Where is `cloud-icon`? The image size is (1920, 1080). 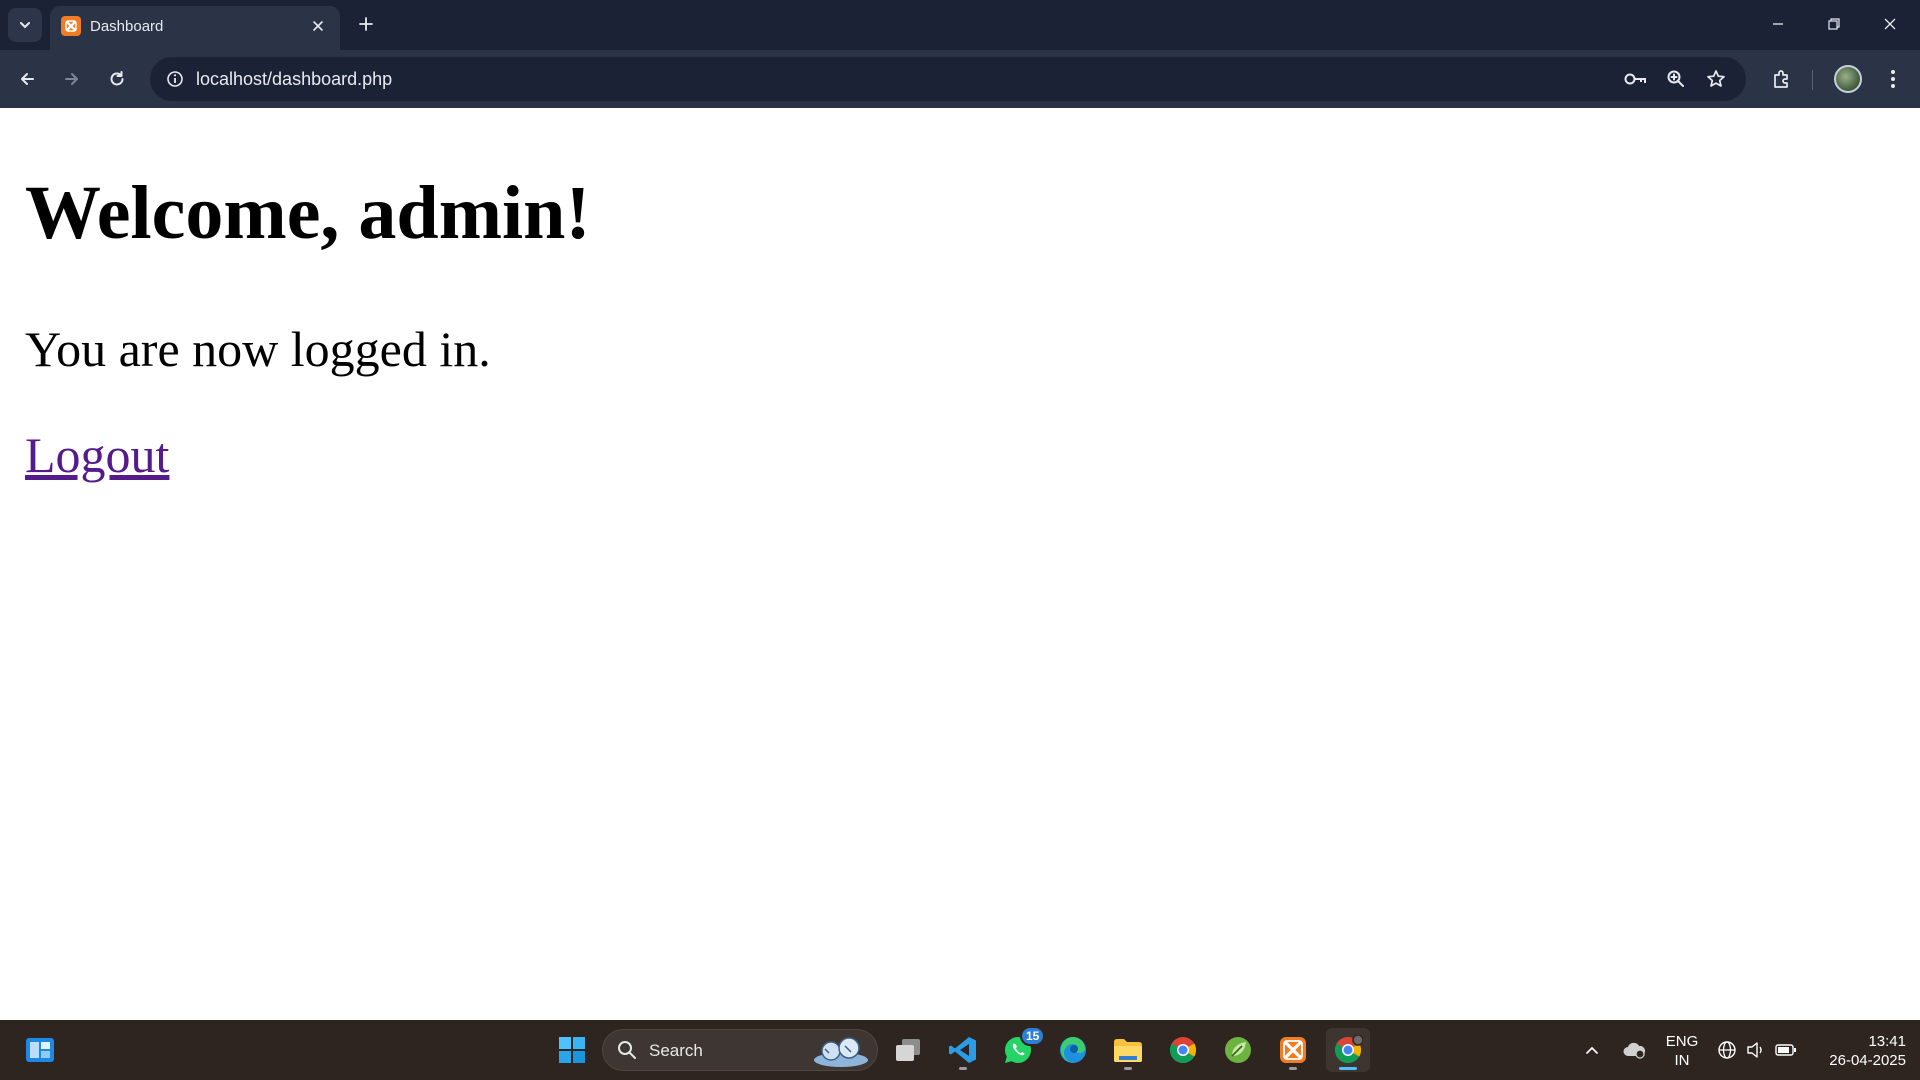
cloud-icon is located at coordinates (1634, 1050).